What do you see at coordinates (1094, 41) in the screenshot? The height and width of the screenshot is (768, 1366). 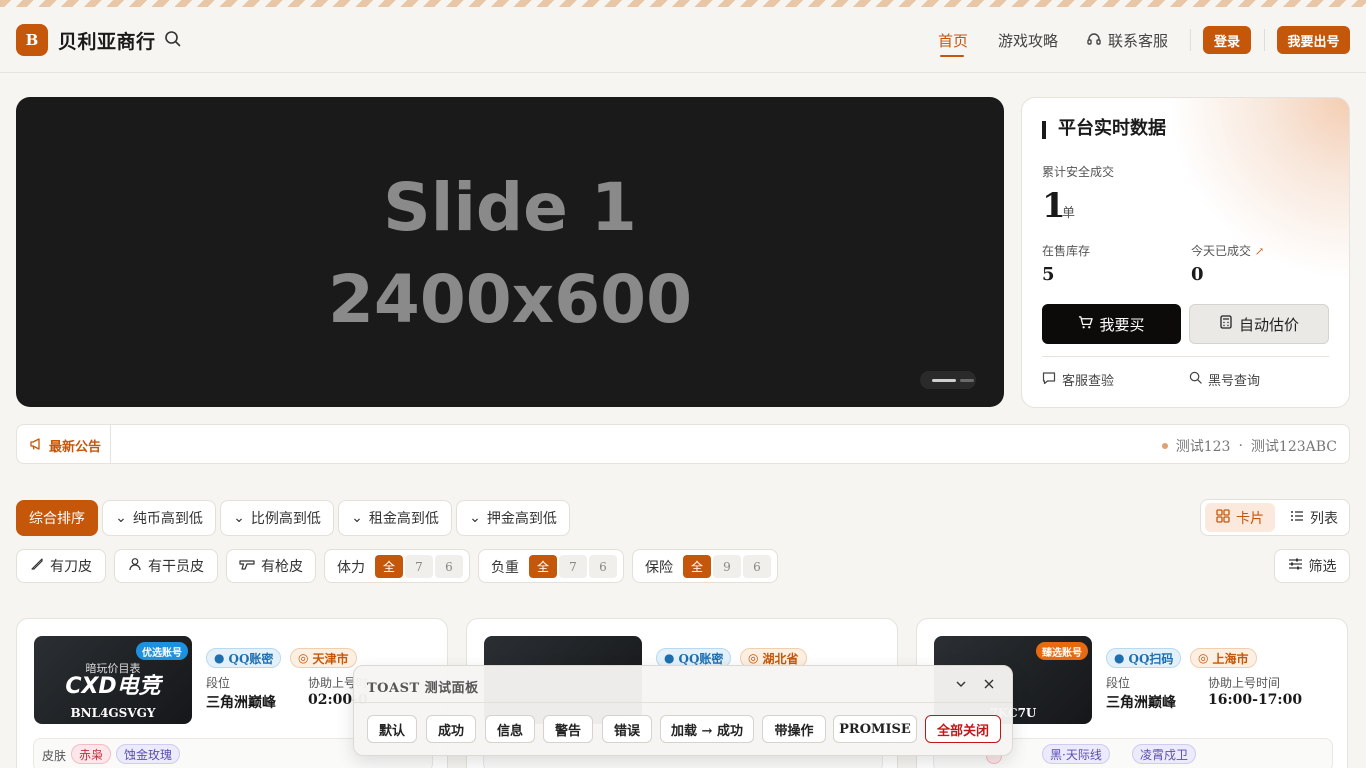 I see `headset-icon` at bounding box center [1094, 41].